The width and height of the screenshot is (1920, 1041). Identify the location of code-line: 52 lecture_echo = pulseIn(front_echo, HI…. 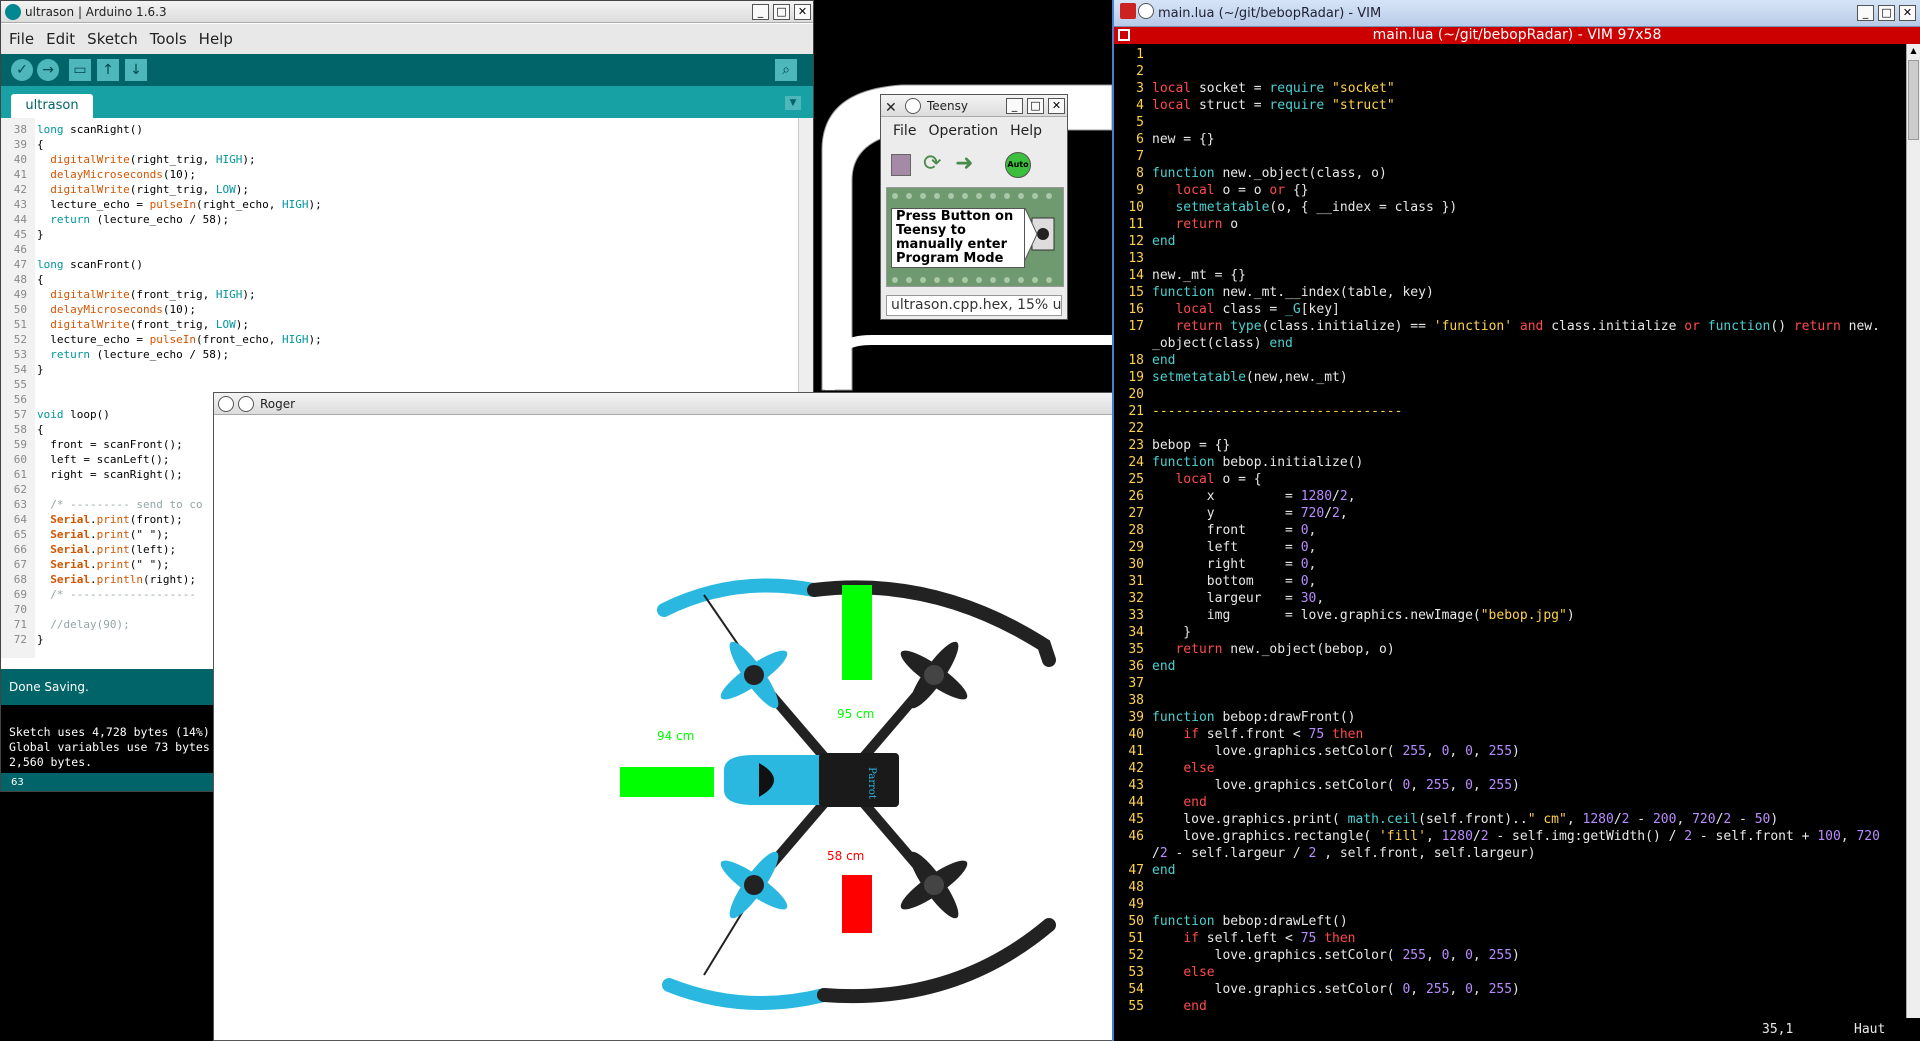
(167, 339).